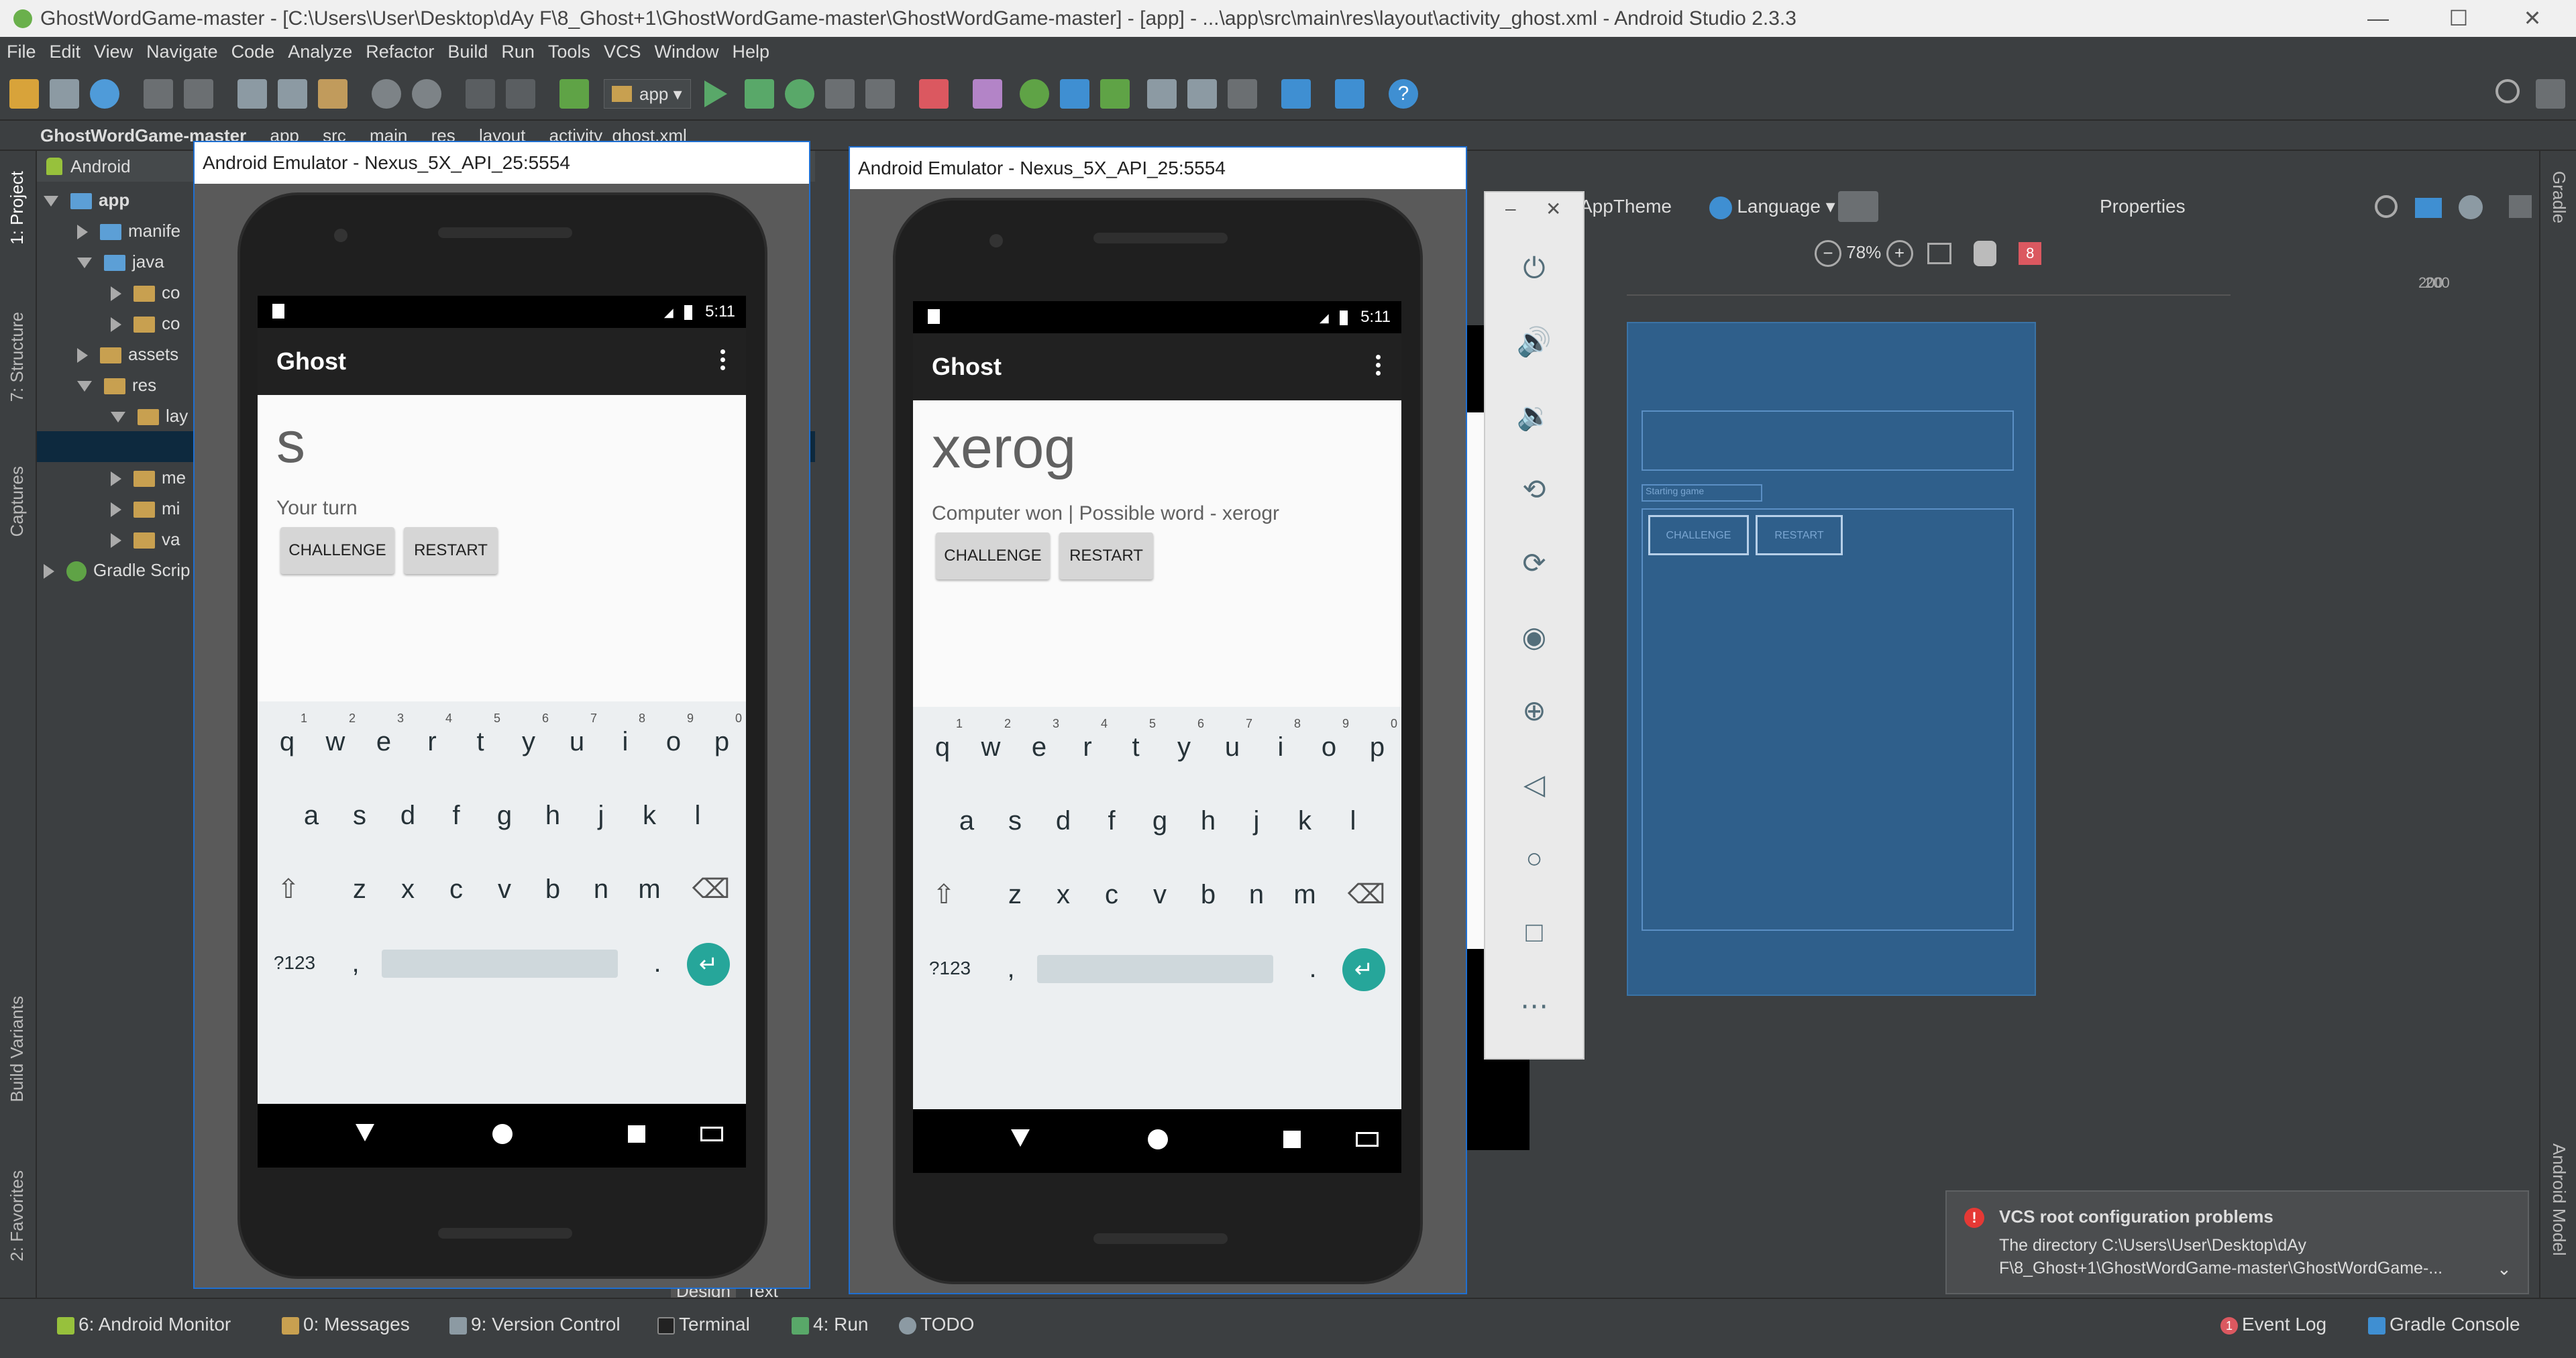  What do you see at coordinates (1403, 94) in the screenshot?
I see `help-icon: ?` at bounding box center [1403, 94].